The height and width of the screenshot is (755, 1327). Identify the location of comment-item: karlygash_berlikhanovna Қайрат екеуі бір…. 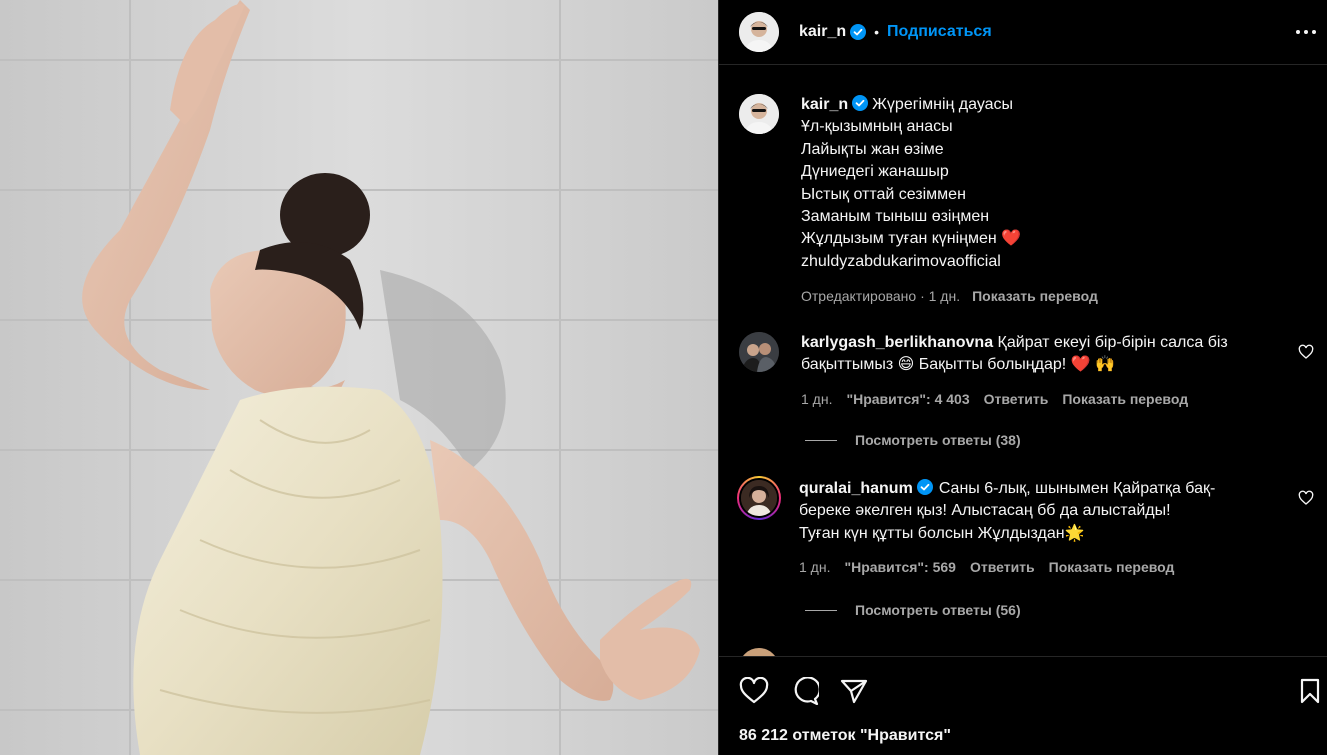
(1026, 369).